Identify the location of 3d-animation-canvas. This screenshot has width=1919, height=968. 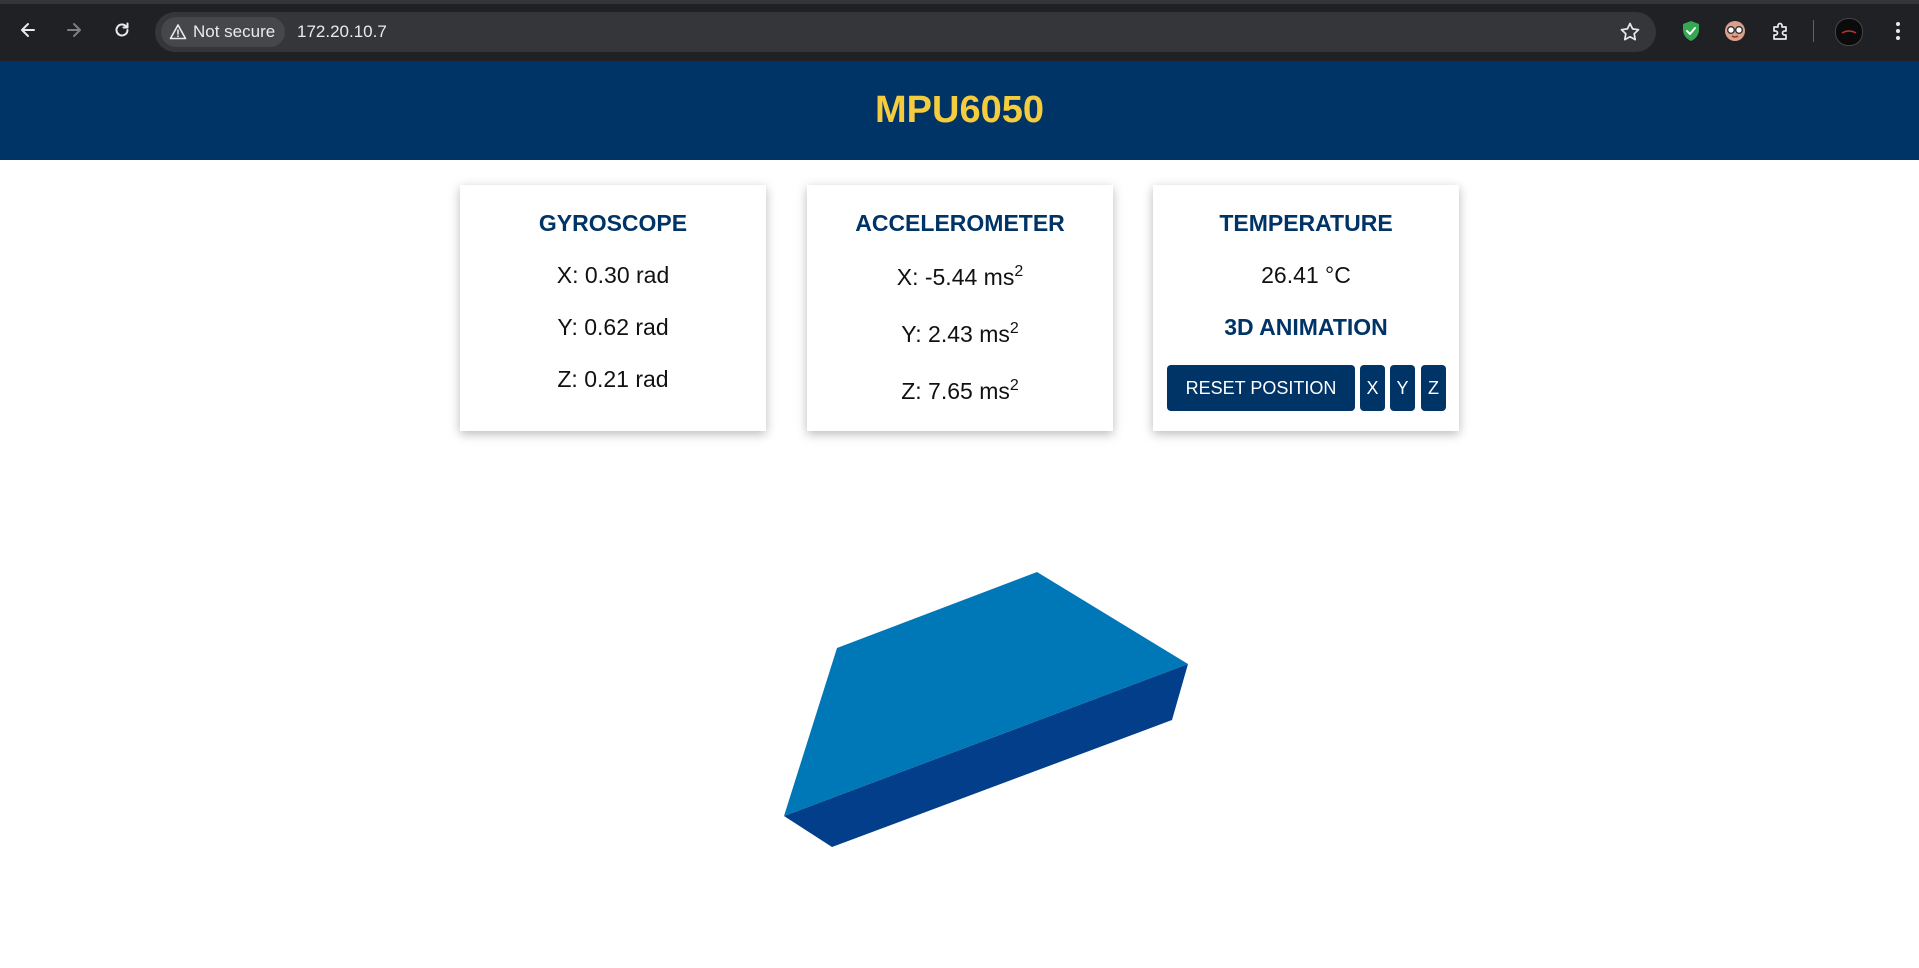
(980, 710).